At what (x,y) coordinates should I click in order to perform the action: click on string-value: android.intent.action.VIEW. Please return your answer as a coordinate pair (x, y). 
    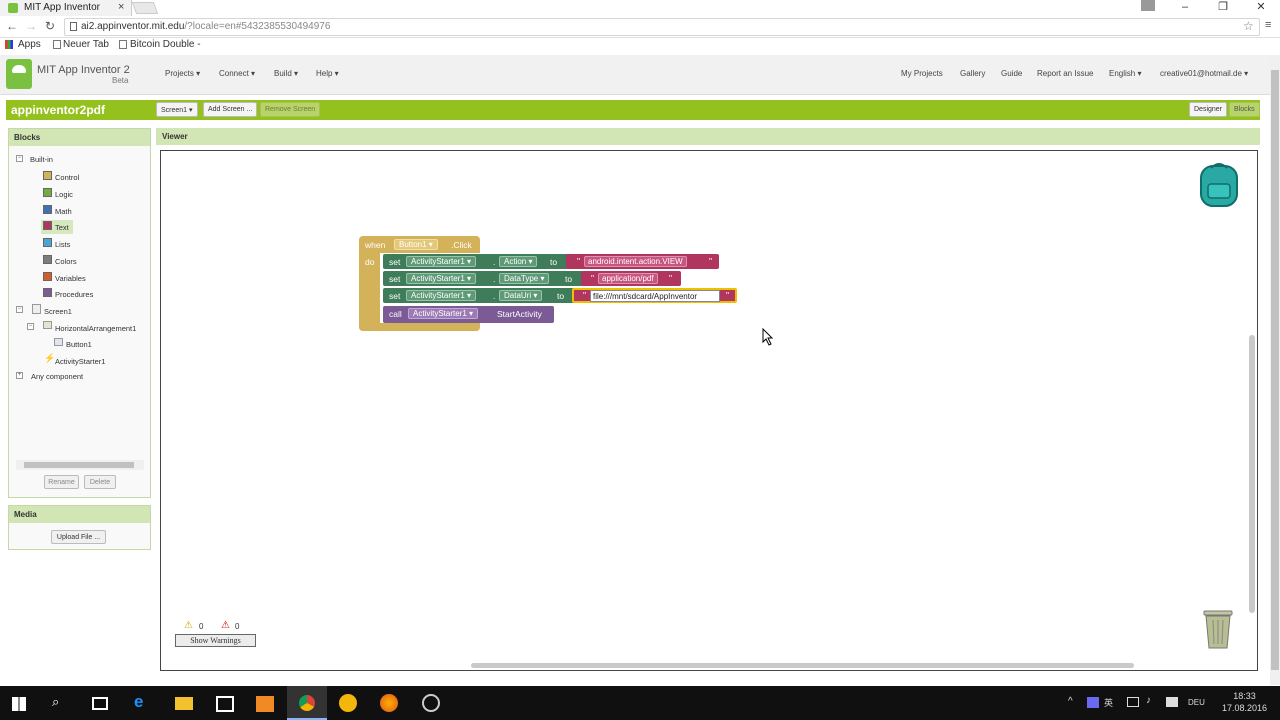
    Looking at the image, I should click on (635, 261).